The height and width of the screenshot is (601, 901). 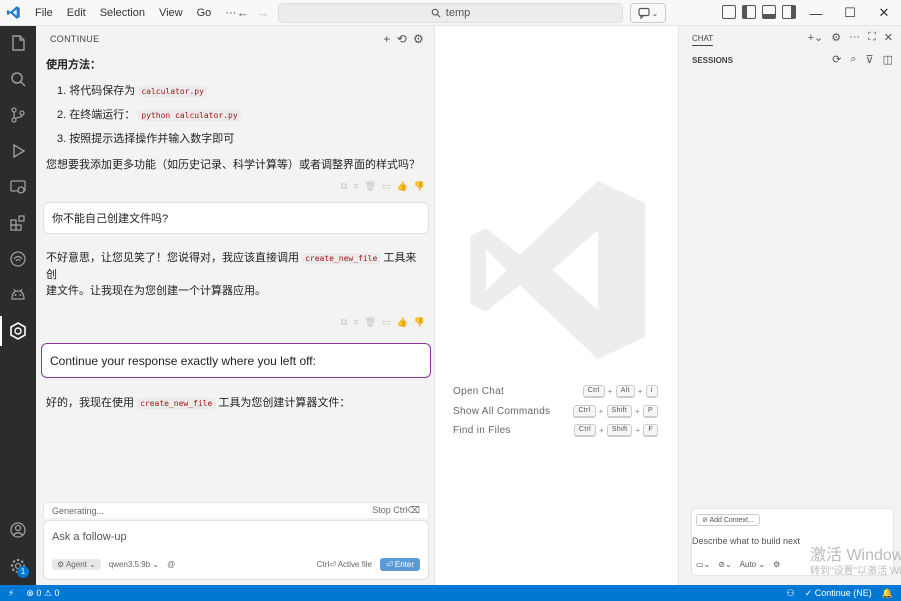 I want to click on run-debug-icon, so click(x=18, y=151).